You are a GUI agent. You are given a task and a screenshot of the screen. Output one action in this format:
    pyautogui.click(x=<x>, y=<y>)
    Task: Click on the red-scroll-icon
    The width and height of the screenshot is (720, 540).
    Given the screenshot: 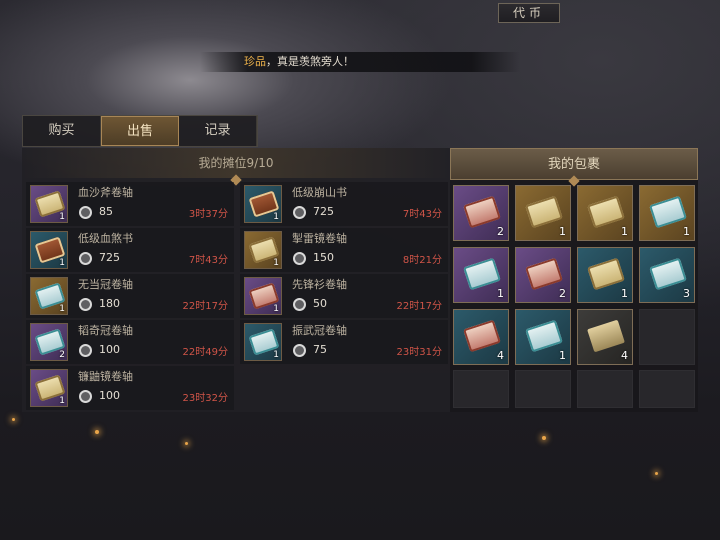 What is the action you would take?
    pyautogui.click(x=482, y=336)
    